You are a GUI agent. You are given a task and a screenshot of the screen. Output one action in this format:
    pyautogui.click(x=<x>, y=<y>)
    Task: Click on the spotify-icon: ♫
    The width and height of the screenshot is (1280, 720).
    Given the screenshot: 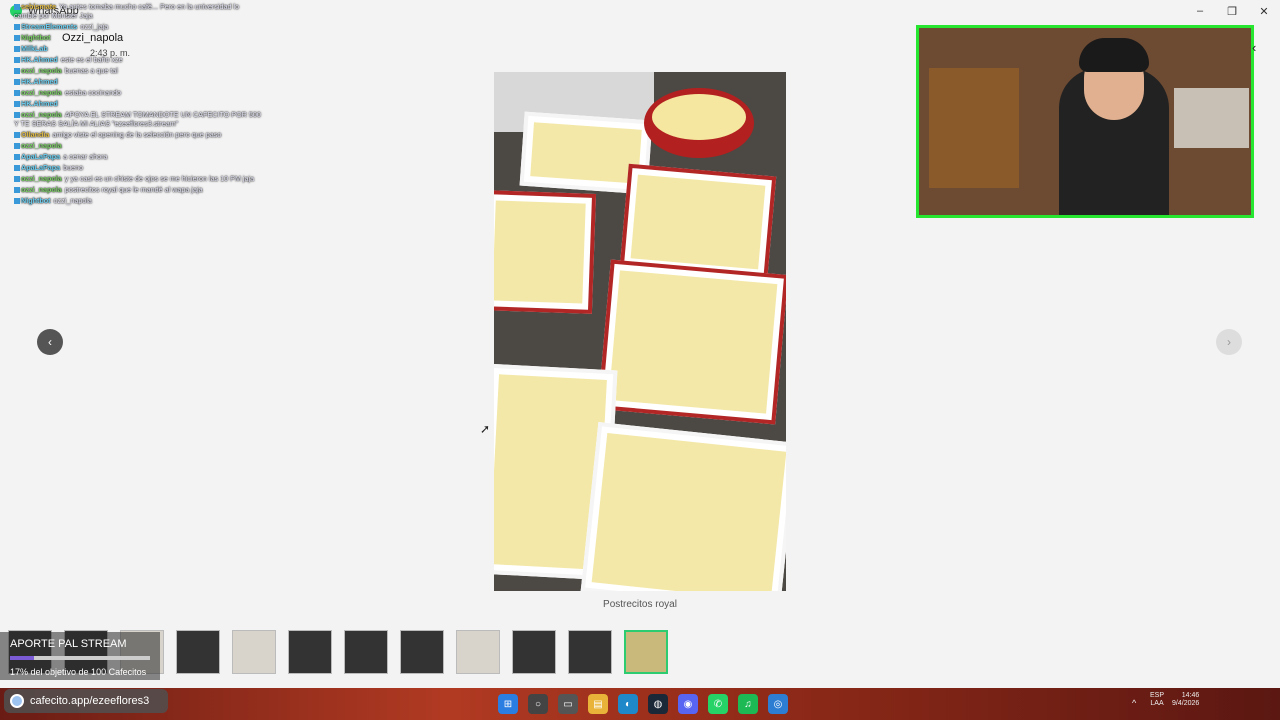 What is the action you would take?
    pyautogui.click(x=748, y=704)
    